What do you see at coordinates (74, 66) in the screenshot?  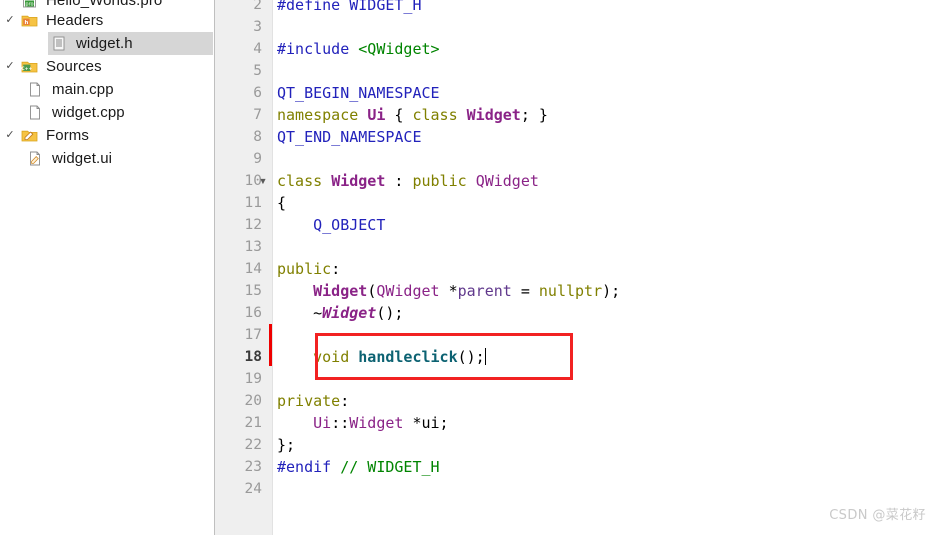 I see `tree-item-label: Sources` at bounding box center [74, 66].